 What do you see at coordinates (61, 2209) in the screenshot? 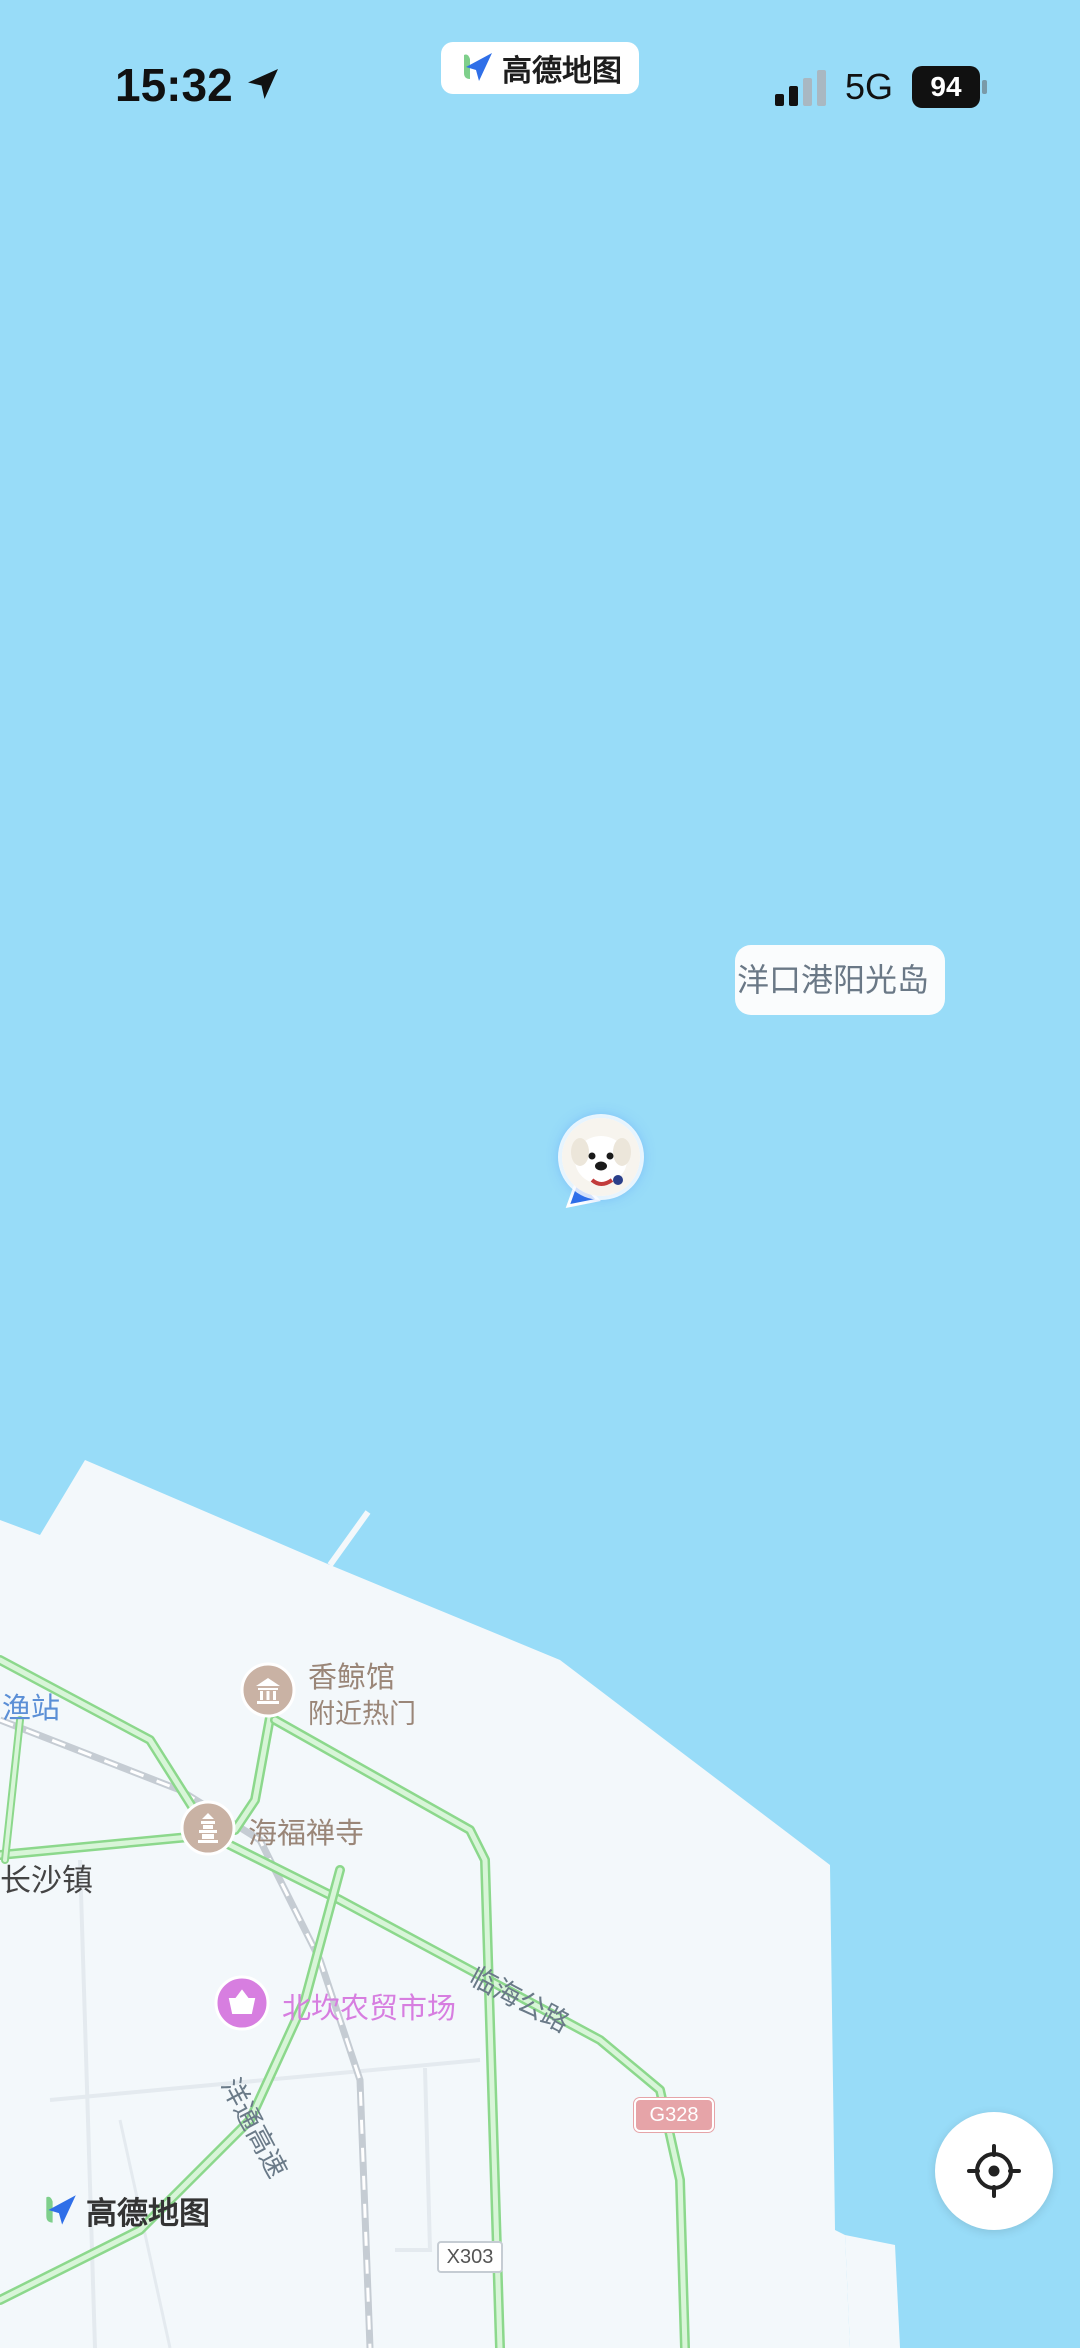
I see `amap-watermark-logo-icon` at bounding box center [61, 2209].